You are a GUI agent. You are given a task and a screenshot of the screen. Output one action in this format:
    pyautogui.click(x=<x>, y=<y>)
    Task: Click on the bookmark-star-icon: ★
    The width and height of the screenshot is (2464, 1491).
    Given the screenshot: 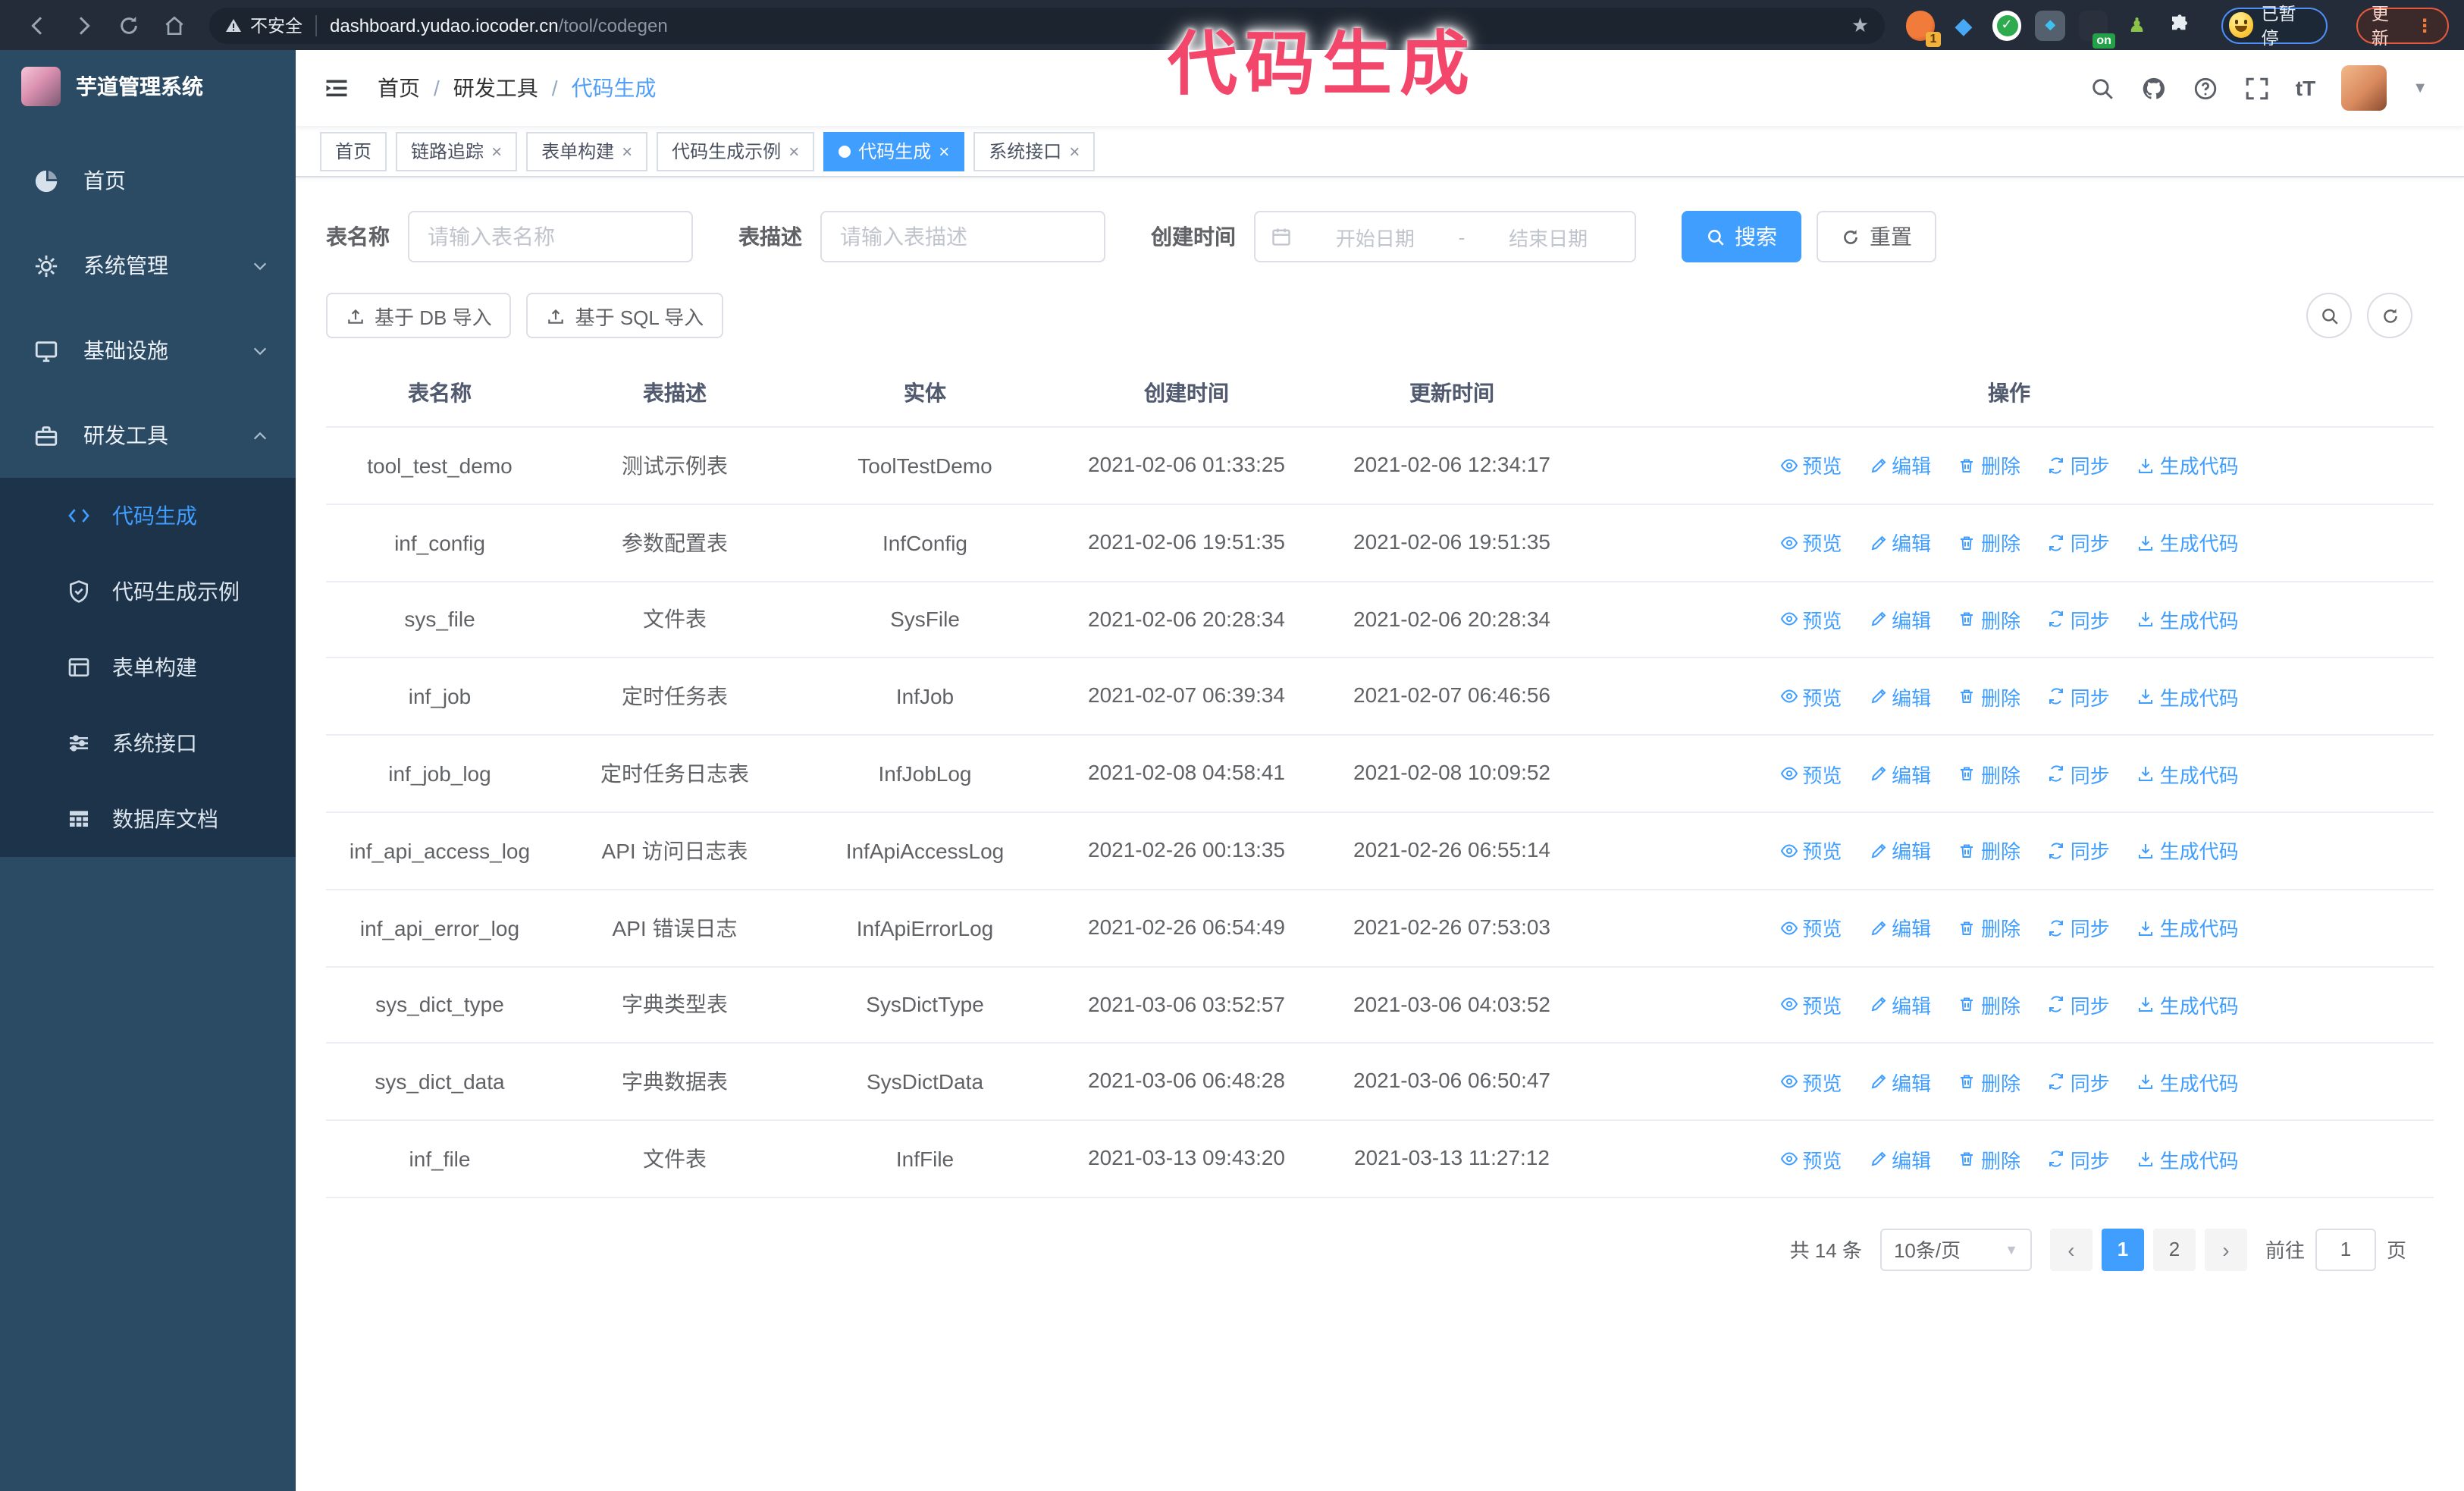 What is the action you would take?
    pyautogui.click(x=1860, y=25)
    